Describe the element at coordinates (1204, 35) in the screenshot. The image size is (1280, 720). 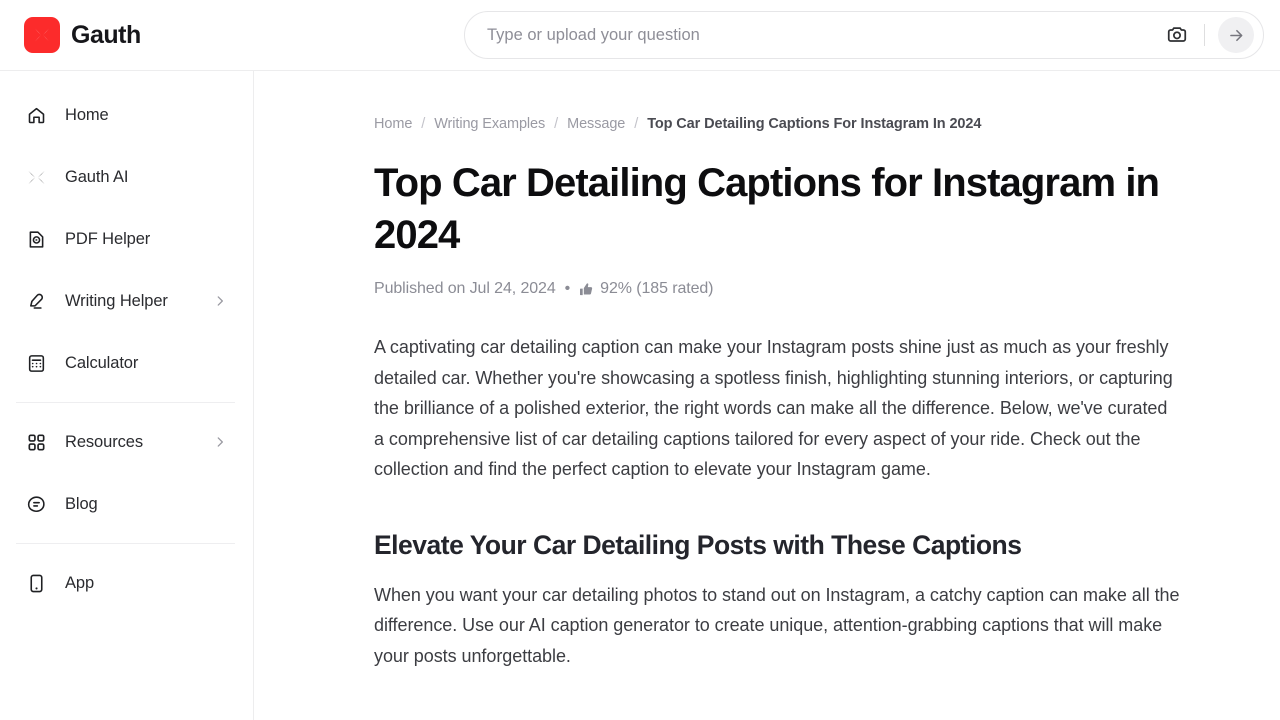
I see `search-divider` at that location.